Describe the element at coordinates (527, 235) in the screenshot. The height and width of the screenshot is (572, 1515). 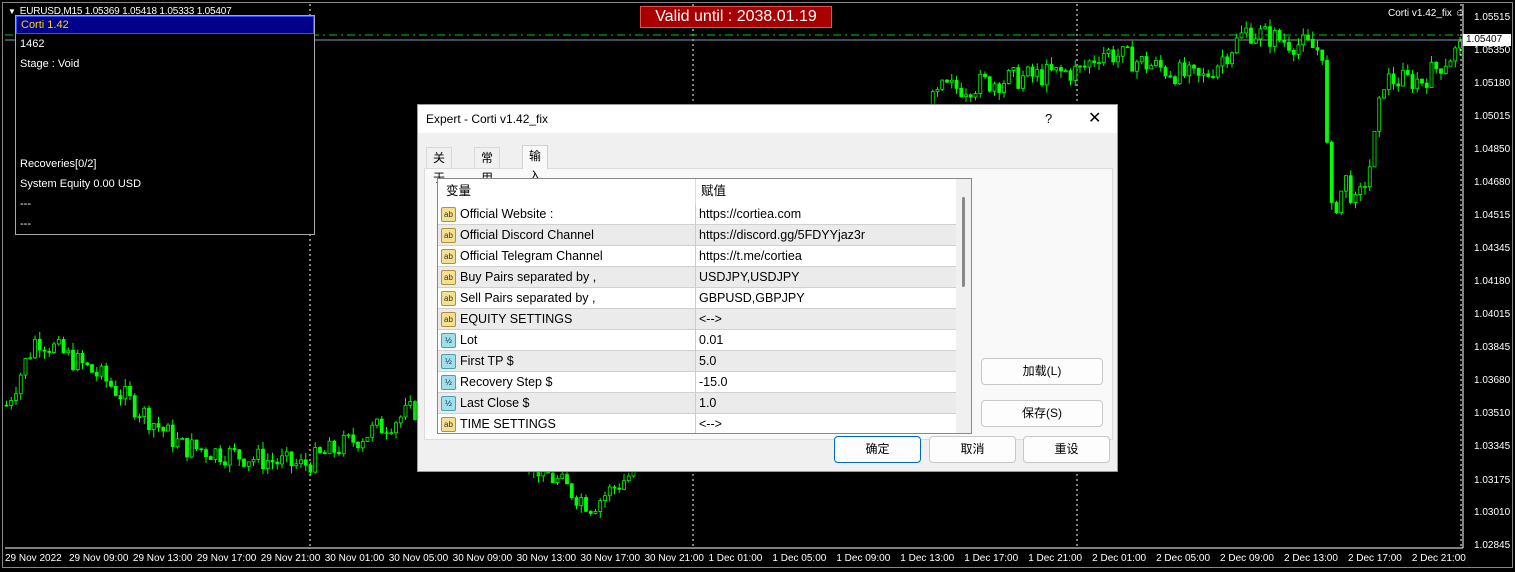
I see `param-name: Official Discord Channel` at that location.